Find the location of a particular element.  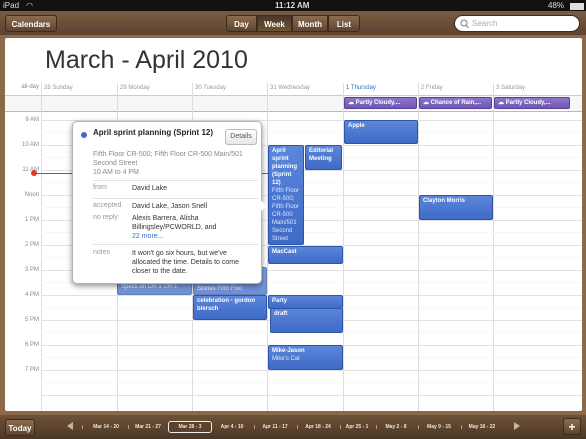

hour-label: 9 AM is located at coordinates (32, 120).